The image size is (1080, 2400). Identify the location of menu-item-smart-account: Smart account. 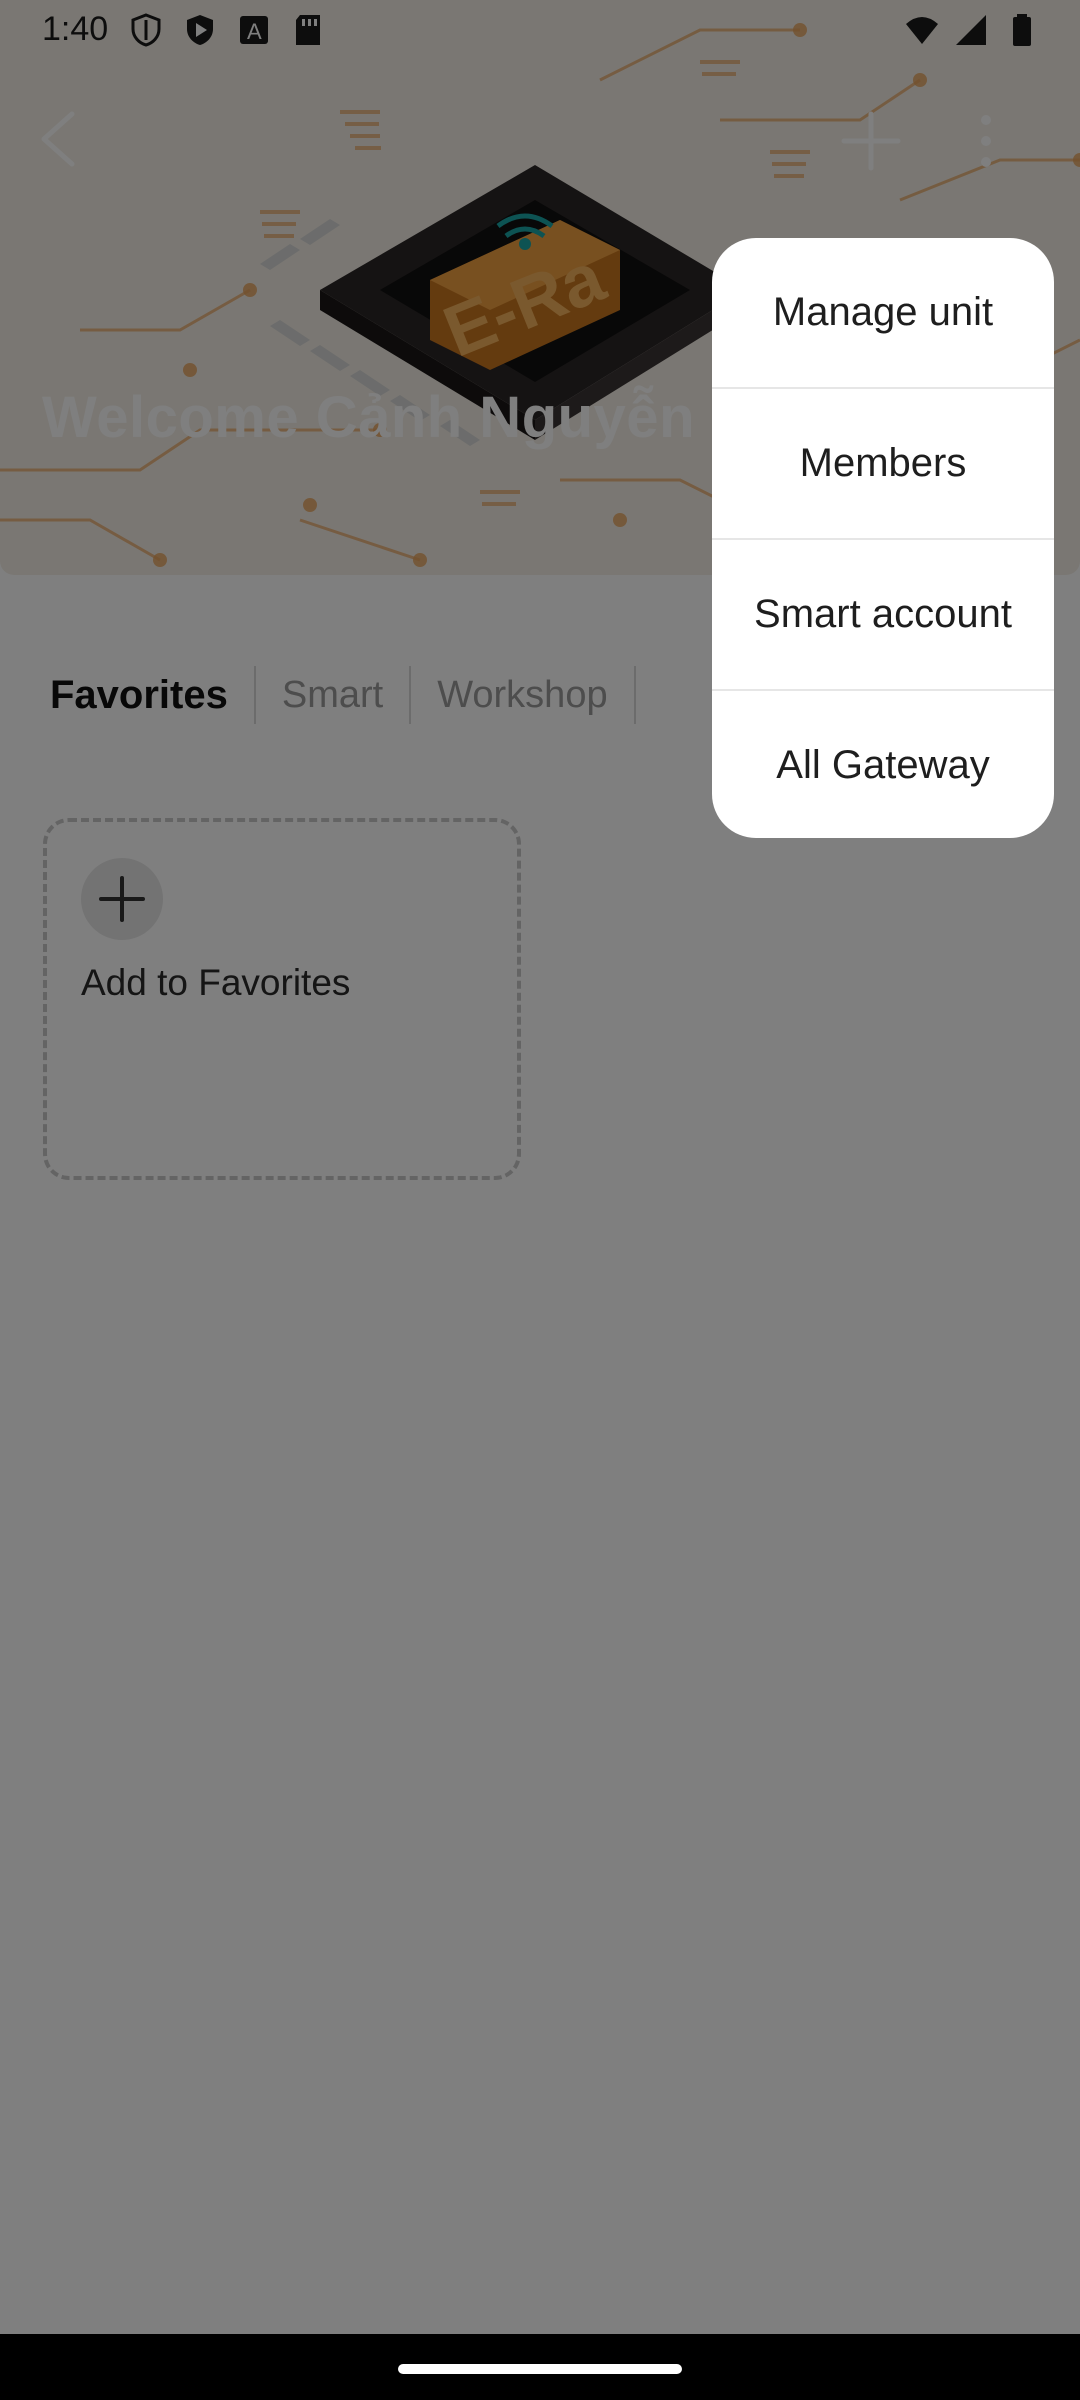
(883, 615).